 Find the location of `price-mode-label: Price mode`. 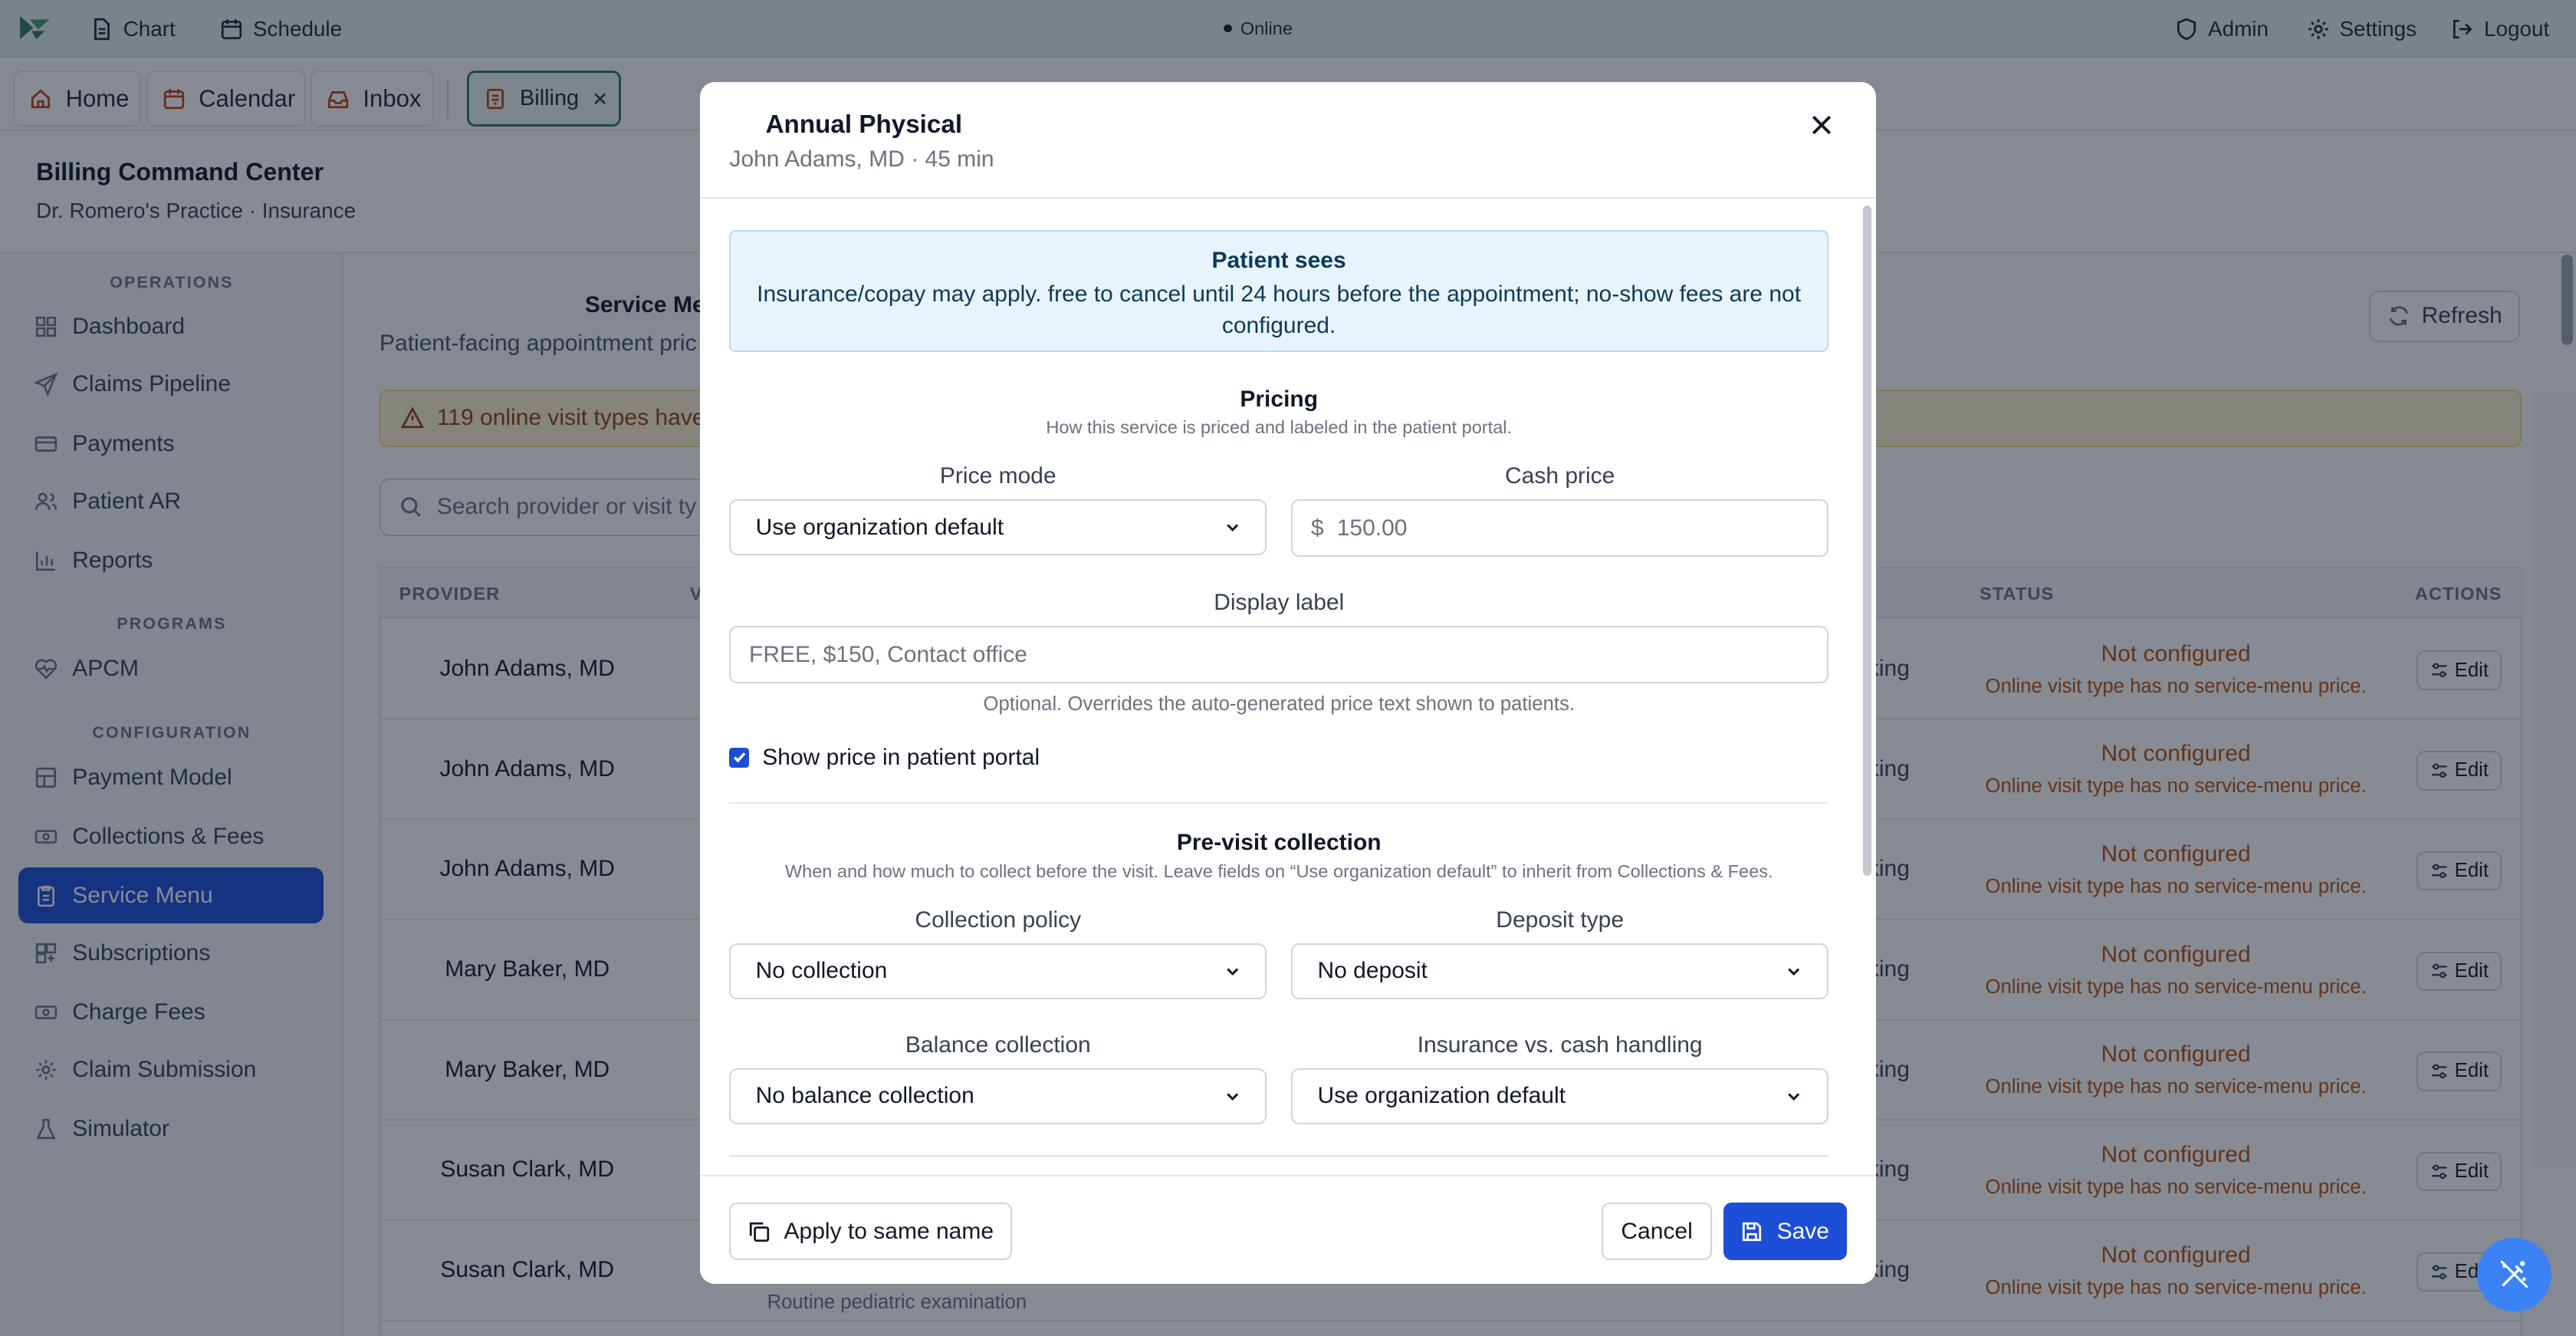

price-mode-label: Price mode is located at coordinates (998, 476).